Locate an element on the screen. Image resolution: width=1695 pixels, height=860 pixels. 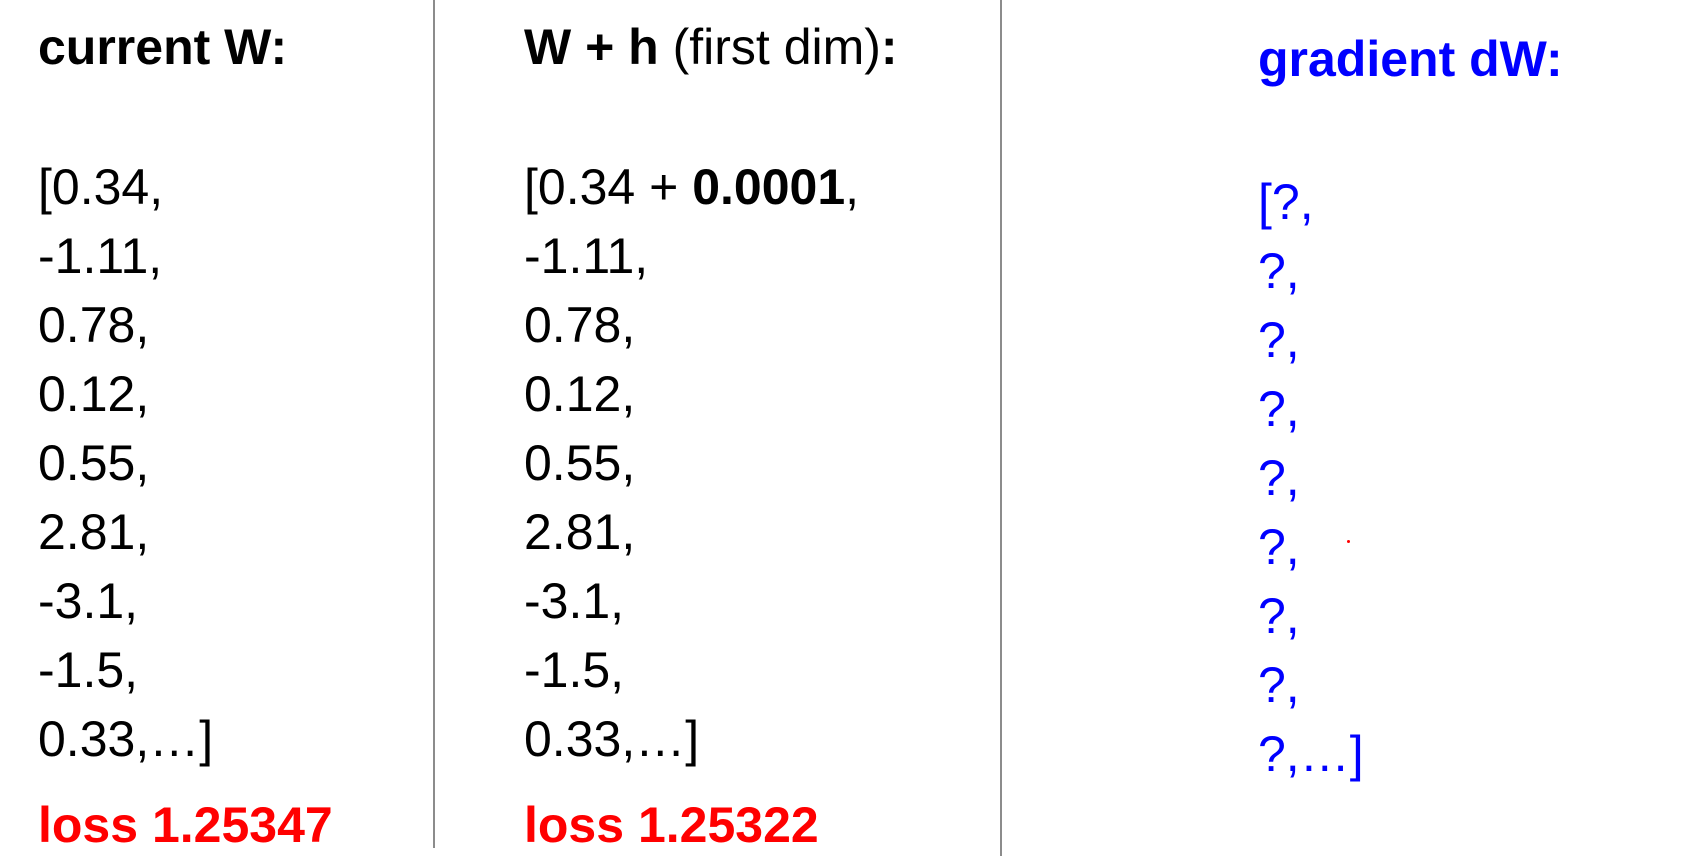
w-plus-h-value: 0.55, is located at coordinates (580, 463).